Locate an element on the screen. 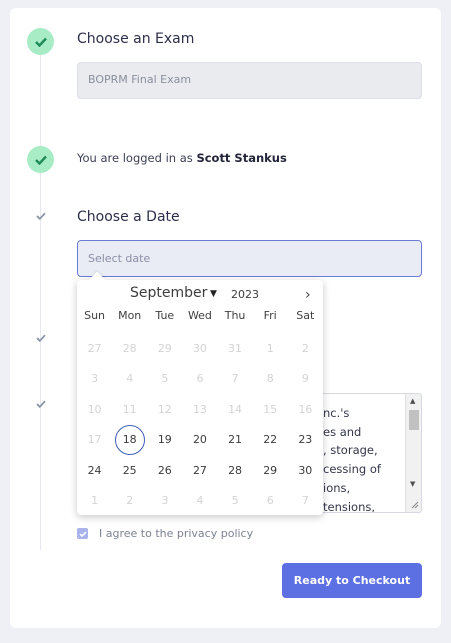 The height and width of the screenshot is (643, 451). calendar-day: 17 is located at coordinates (94, 439).